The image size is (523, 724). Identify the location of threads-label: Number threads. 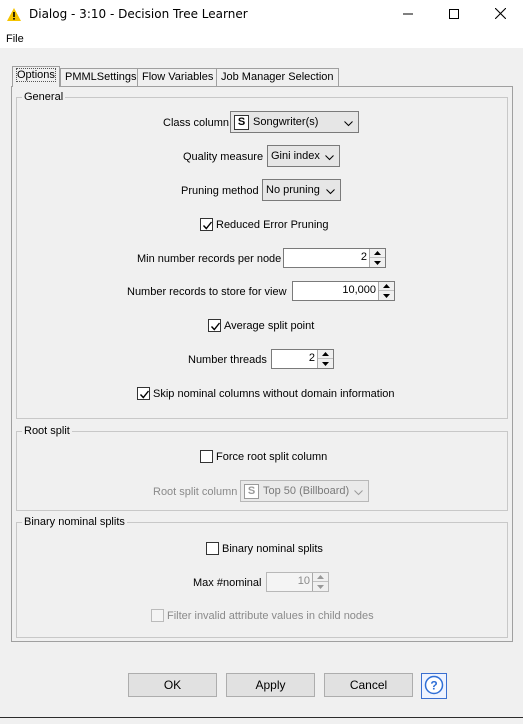
(227, 360).